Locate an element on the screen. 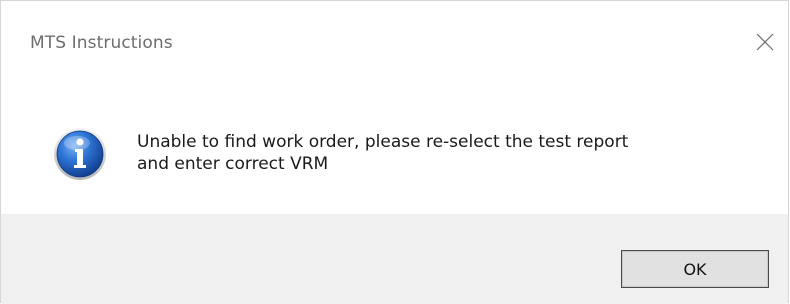  close-button is located at coordinates (765, 42).